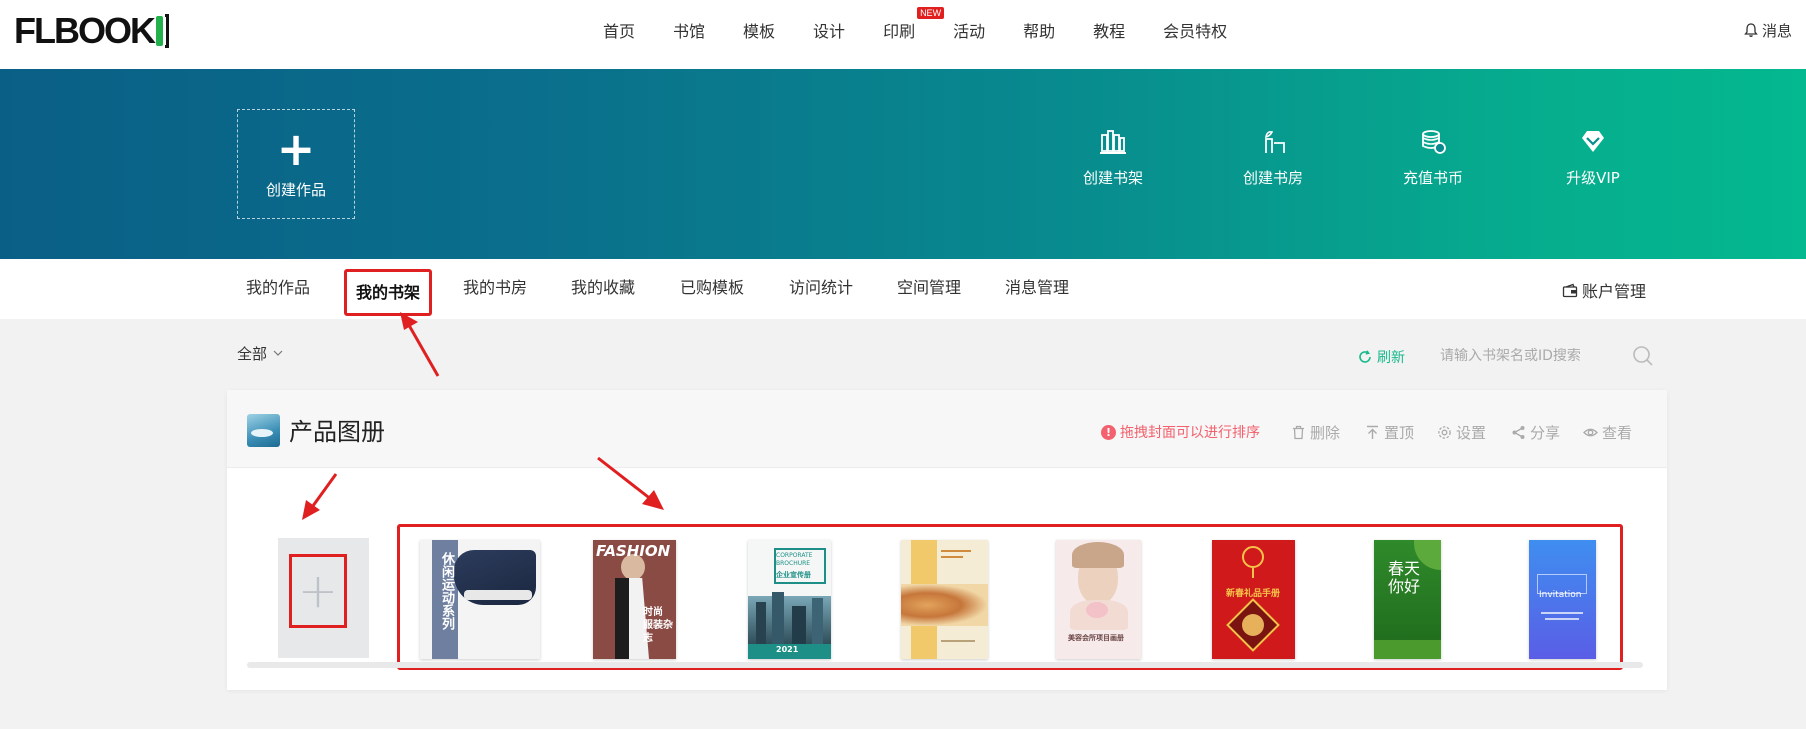  I want to click on account-management-link: 账户管理, so click(1604, 290).